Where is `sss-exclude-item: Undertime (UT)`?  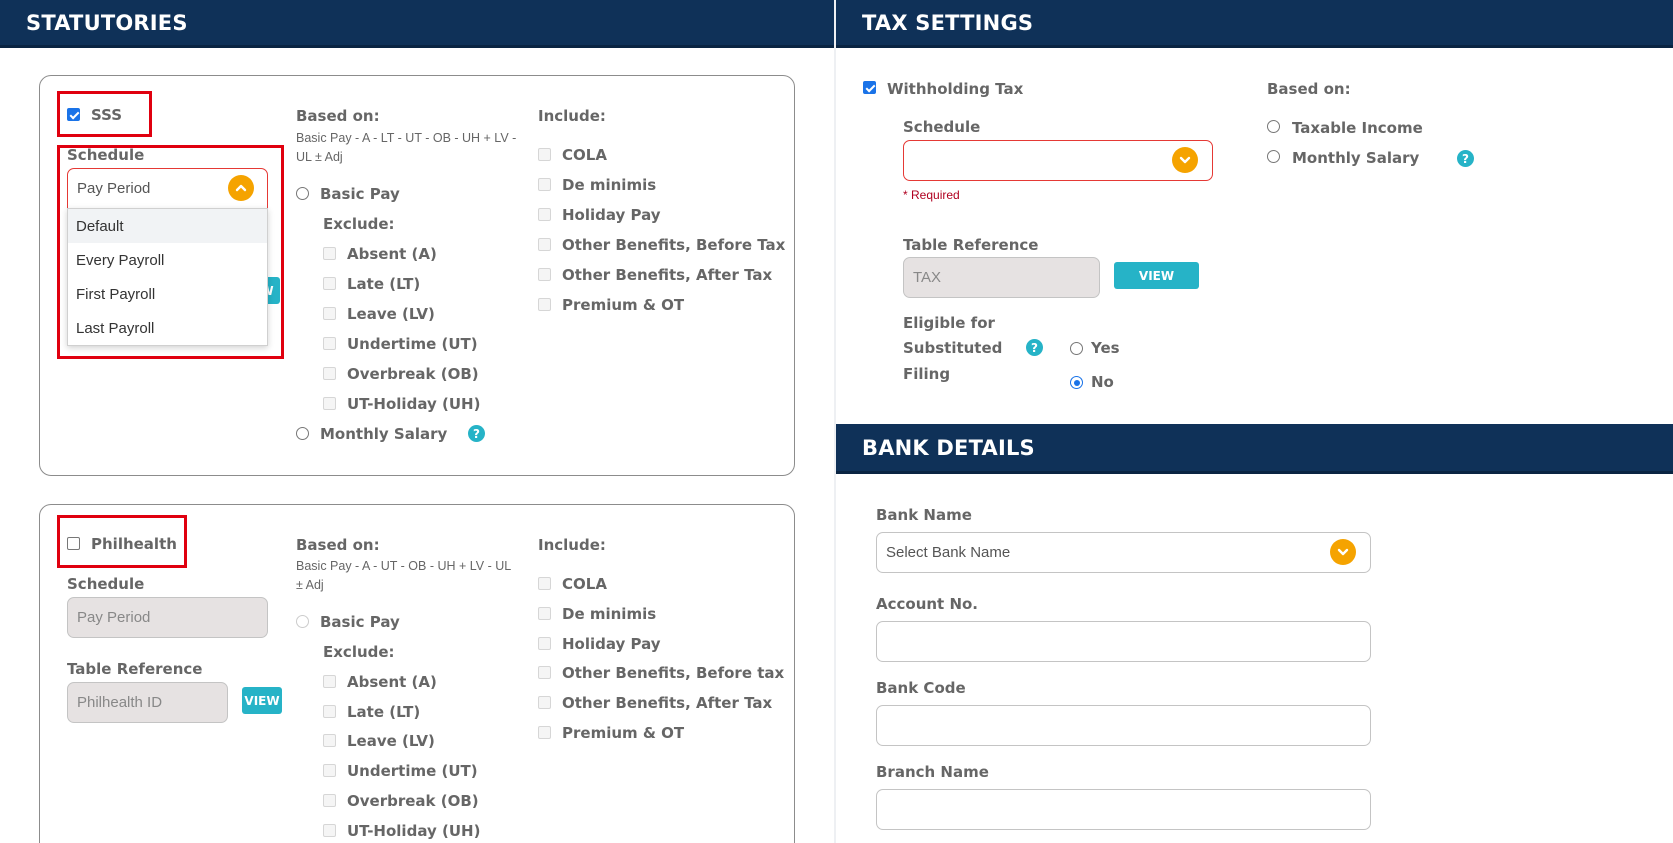
sss-exclude-item: Undertime (UT) is located at coordinates (412, 344).